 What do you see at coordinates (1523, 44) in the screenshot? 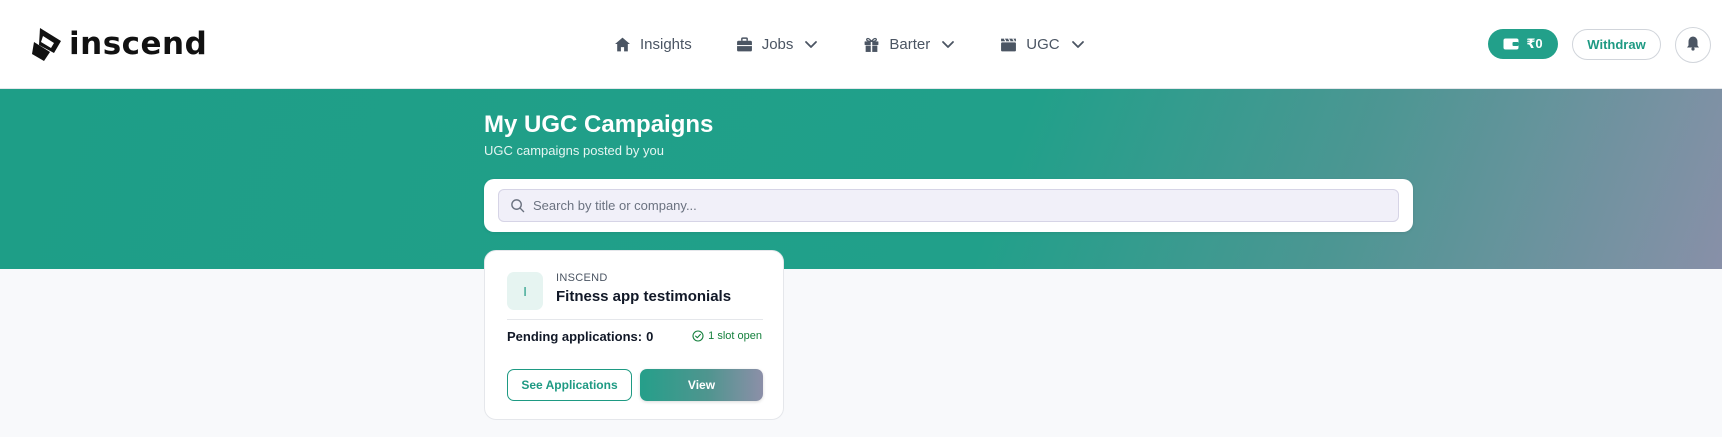
I see `wallet-balance-button: ₹0` at bounding box center [1523, 44].